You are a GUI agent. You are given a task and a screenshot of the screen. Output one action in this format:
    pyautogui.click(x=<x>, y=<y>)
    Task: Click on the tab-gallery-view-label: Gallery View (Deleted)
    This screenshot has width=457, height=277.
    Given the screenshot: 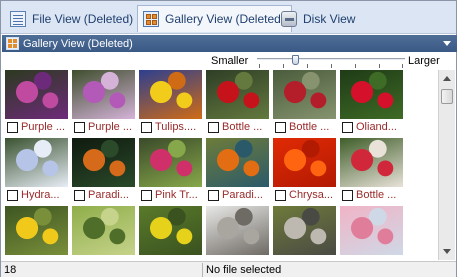 What is the action you would take?
    pyautogui.click(x=225, y=19)
    